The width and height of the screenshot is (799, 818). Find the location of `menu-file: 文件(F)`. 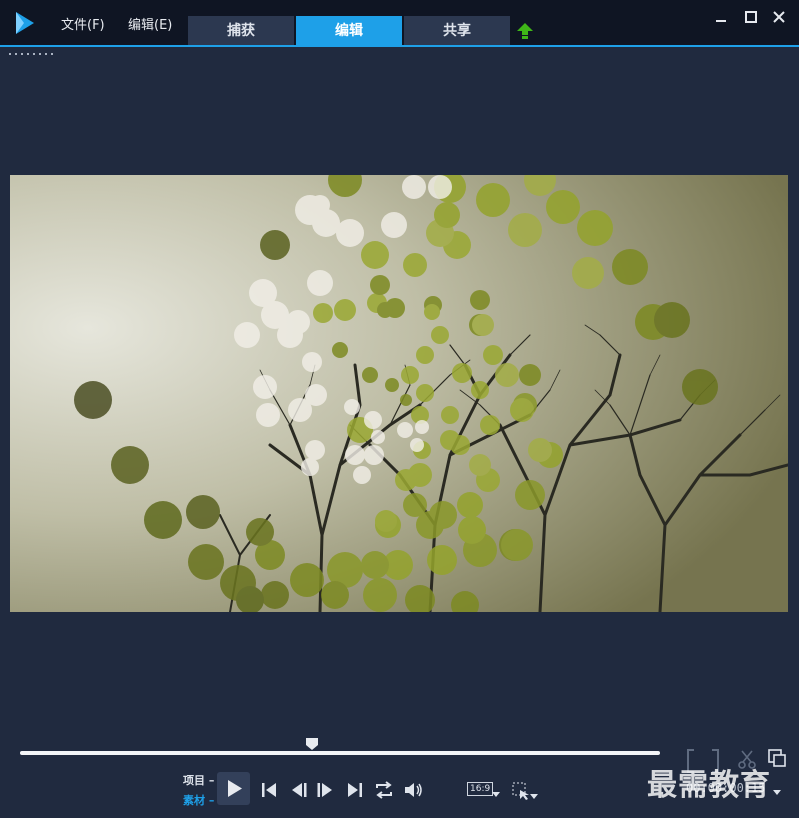

menu-file: 文件(F) is located at coordinates (83, 23).